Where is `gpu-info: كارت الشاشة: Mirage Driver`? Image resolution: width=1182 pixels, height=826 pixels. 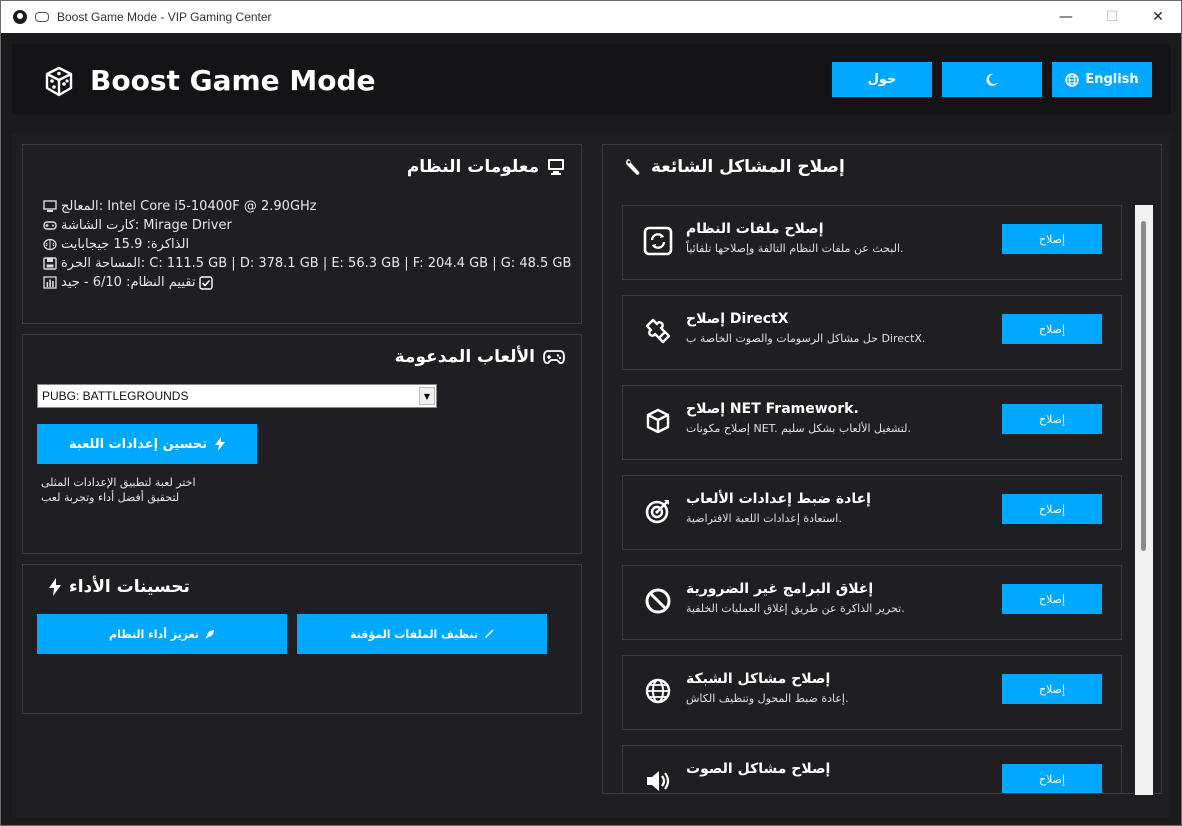 gpu-info: كارت الشاشة: Mirage Driver is located at coordinates (146, 225).